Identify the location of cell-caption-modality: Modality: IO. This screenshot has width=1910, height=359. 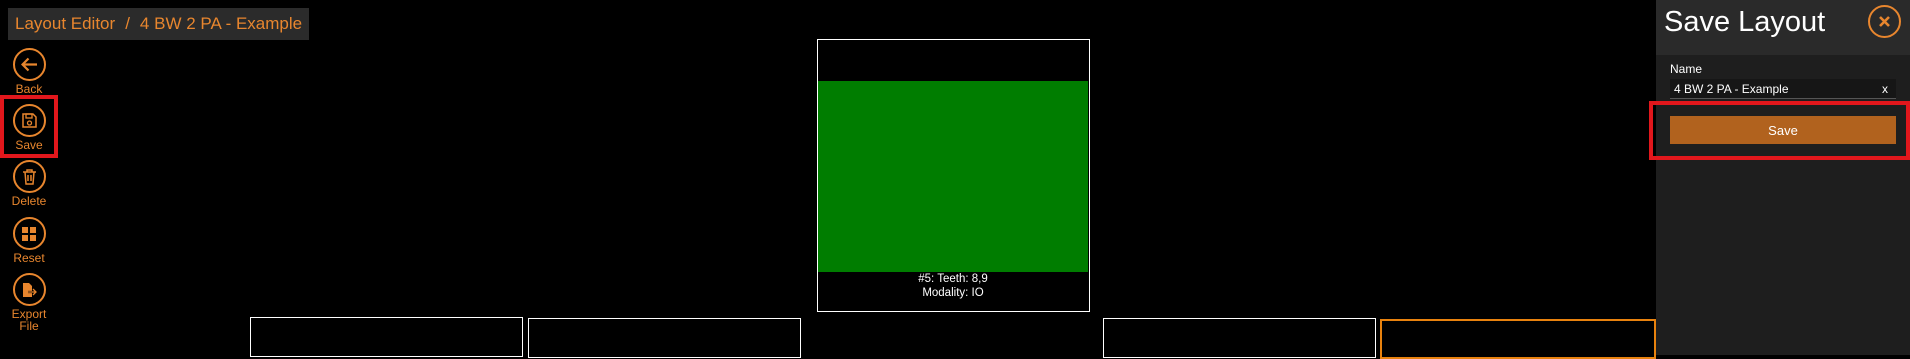
(953, 293).